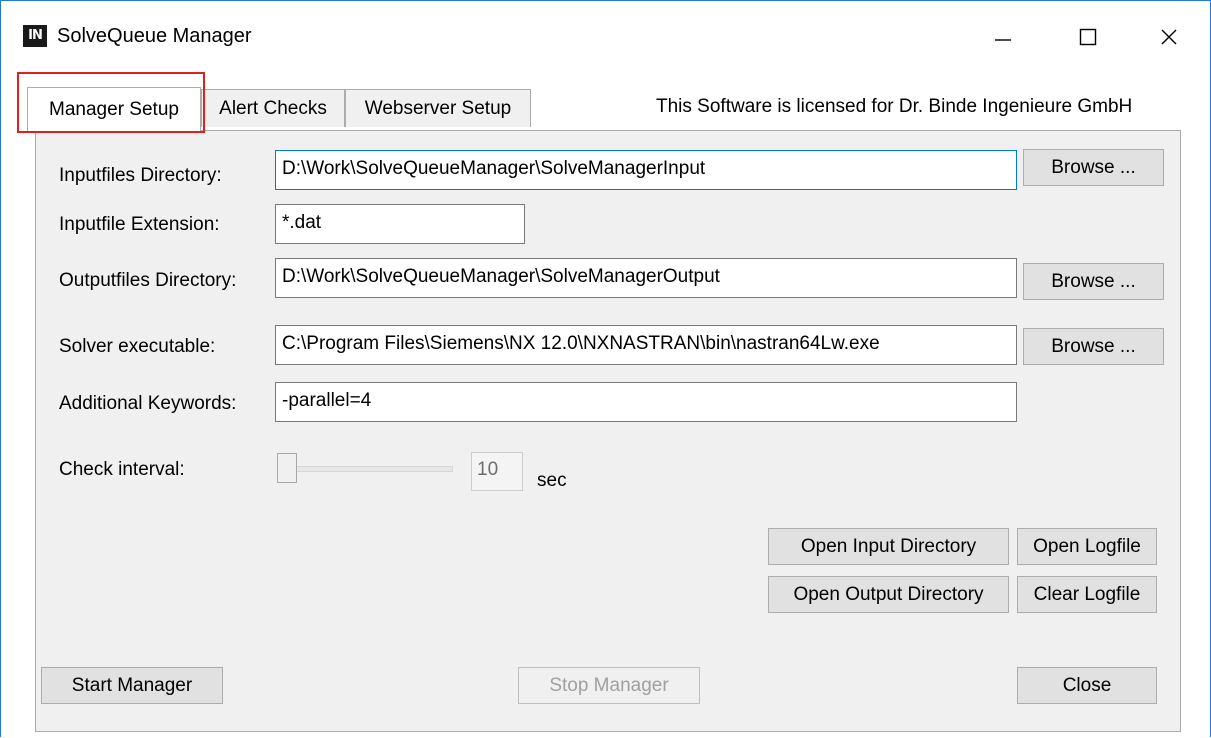 Image resolution: width=1211 pixels, height=738 pixels. What do you see at coordinates (646, 402) in the screenshot?
I see `additional-keywords-field: -parallel=4` at bounding box center [646, 402].